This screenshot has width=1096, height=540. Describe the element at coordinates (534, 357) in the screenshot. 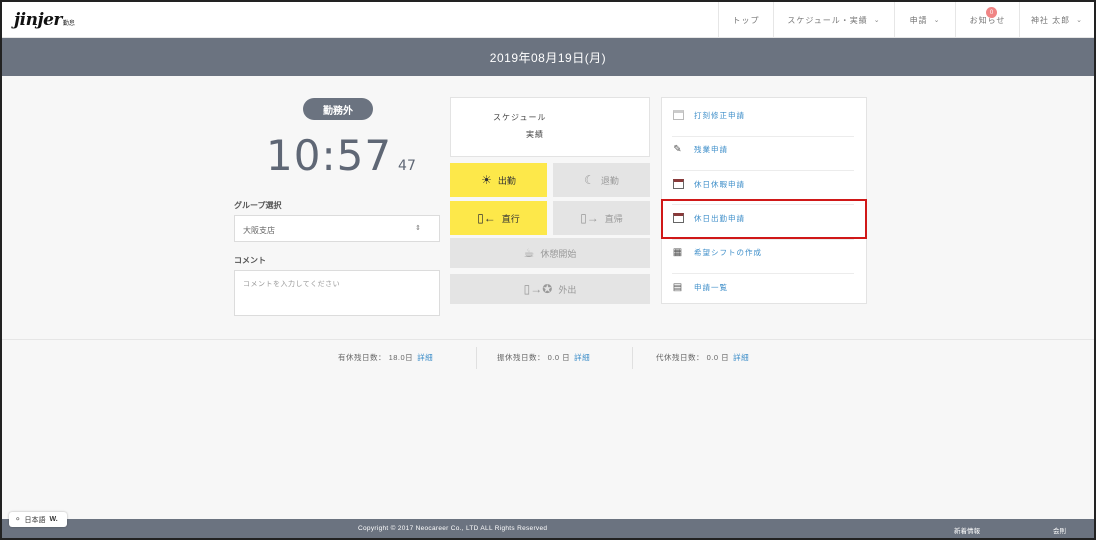

I see `leave-text: 振休残日数： 0.0 日` at that location.